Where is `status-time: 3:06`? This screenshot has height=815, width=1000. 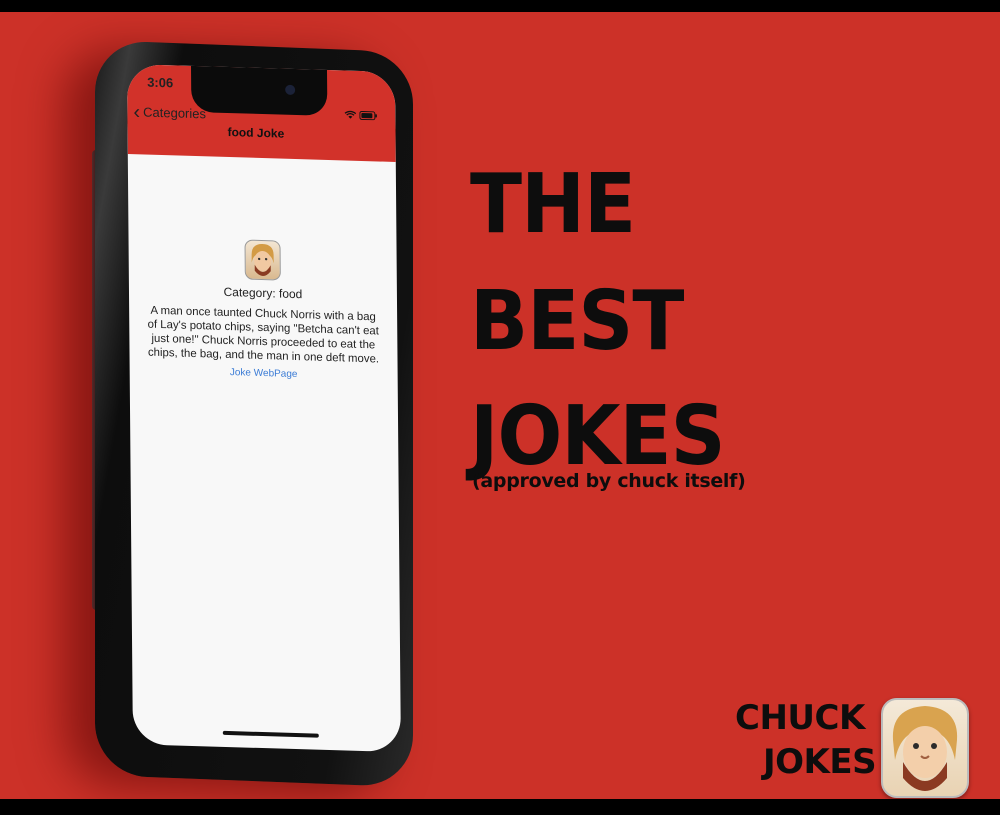 status-time: 3:06 is located at coordinates (160, 82).